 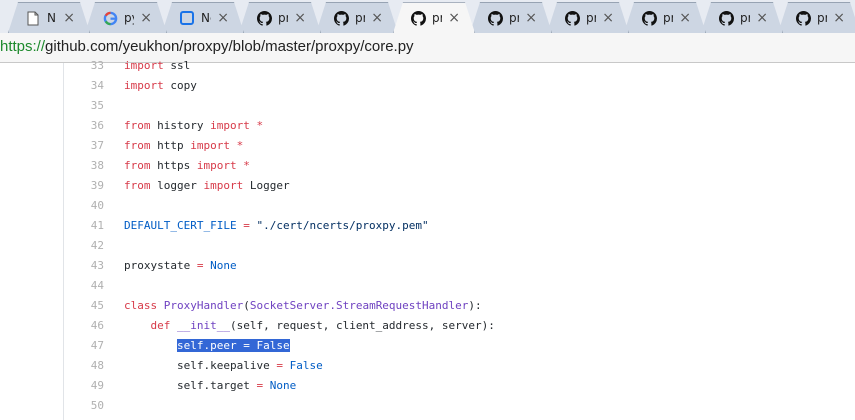 What do you see at coordinates (177, 185) in the screenshot?
I see `code-token: logger` at bounding box center [177, 185].